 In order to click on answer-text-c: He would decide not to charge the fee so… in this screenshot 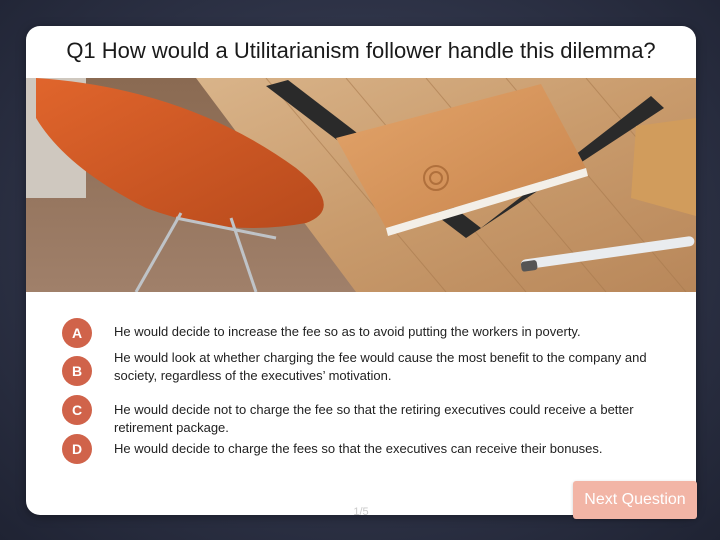, I will do `click(374, 418)`.